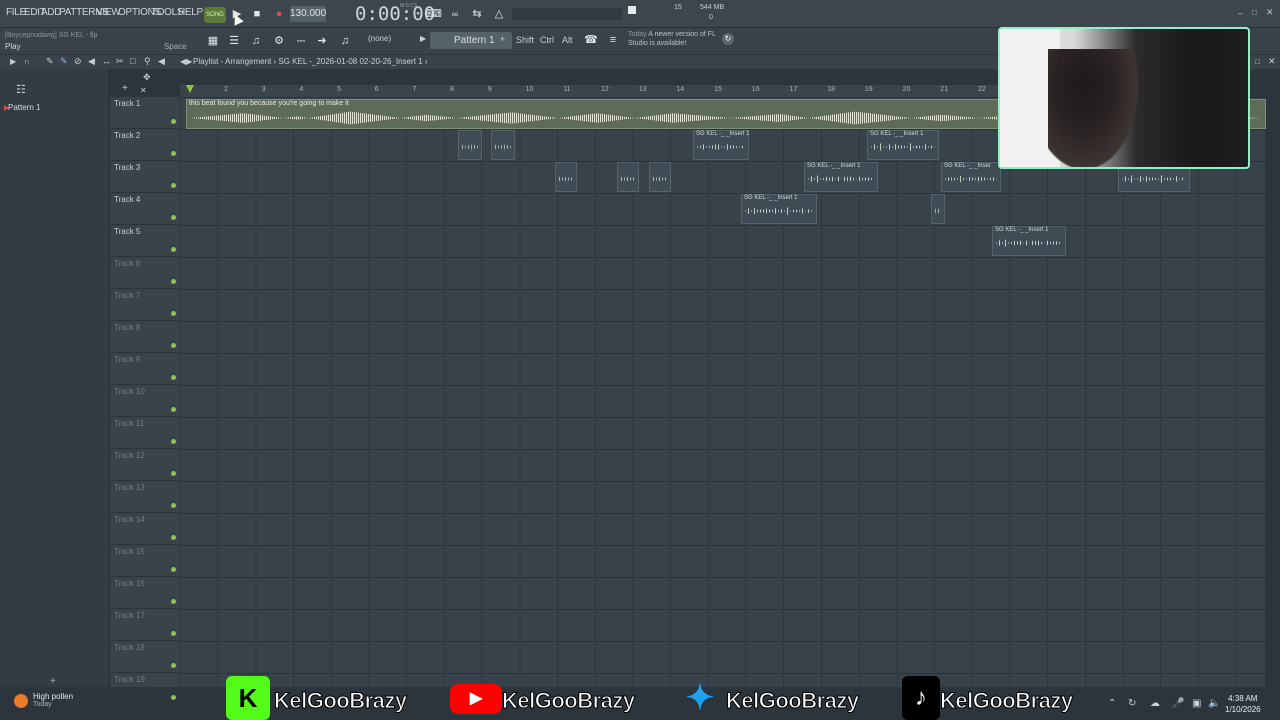 This screenshot has width=1280, height=720. I want to click on update-icon: ↻, so click(728, 39).